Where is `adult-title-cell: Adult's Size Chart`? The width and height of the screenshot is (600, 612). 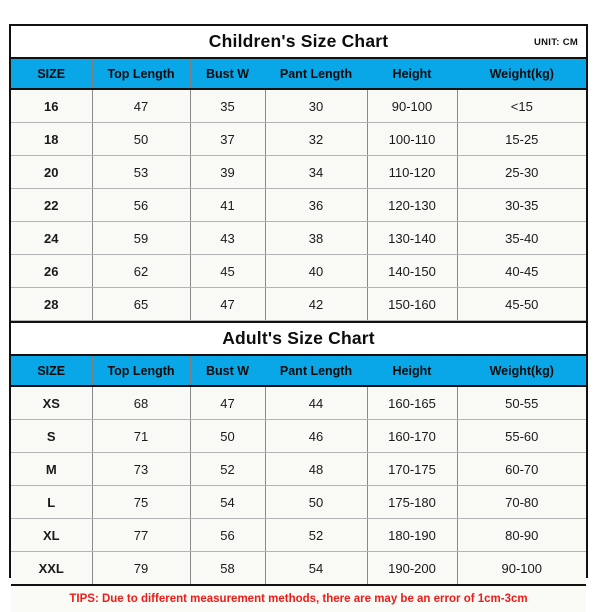 adult-title-cell: Adult's Size Chart is located at coordinates (299, 339).